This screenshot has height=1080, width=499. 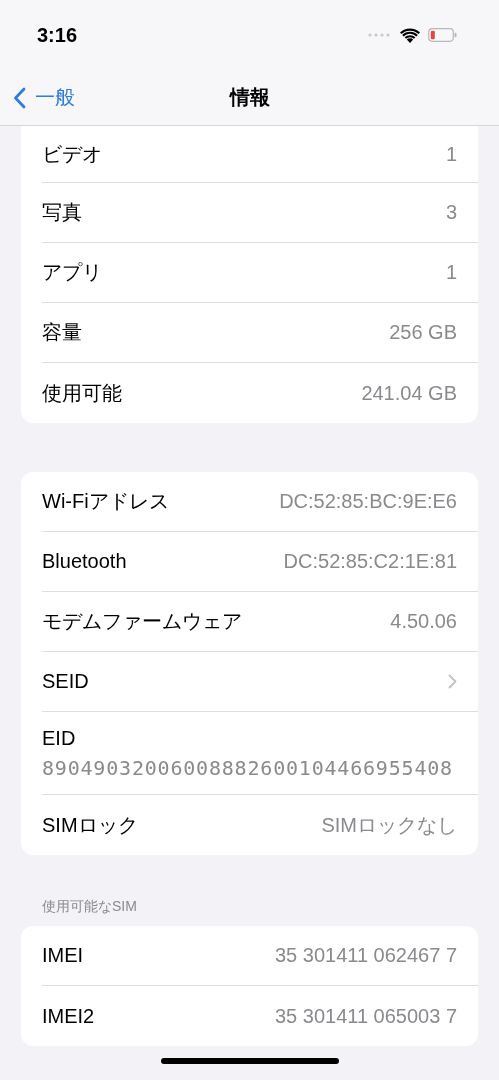 I want to click on row-value: 35 301411 062467 7, so click(x=365, y=955).